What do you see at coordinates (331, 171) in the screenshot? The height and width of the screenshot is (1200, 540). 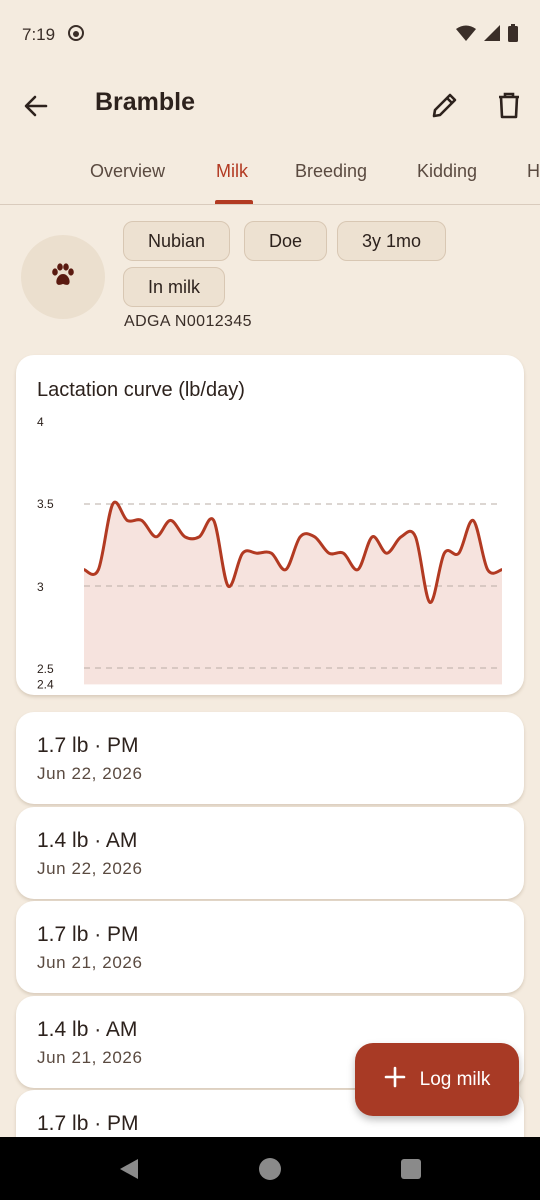 I see `tab-breeding: Breeding` at bounding box center [331, 171].